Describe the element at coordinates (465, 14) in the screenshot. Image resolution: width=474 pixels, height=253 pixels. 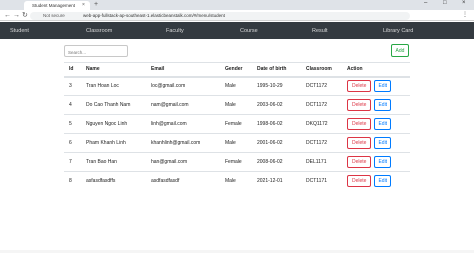
I see `browser-menu-icon: ⋮` at that location.